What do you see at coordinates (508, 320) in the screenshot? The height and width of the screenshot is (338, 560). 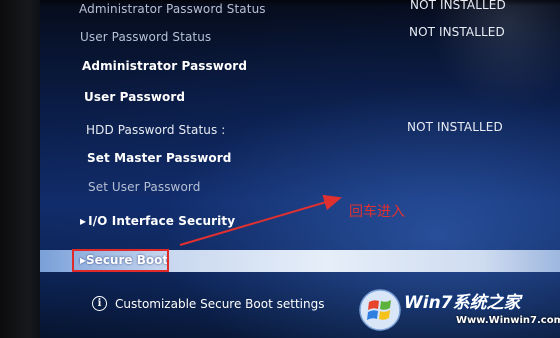 I see `watermark-url: Www.Winwin7.com` at bounding box center [508, 320].